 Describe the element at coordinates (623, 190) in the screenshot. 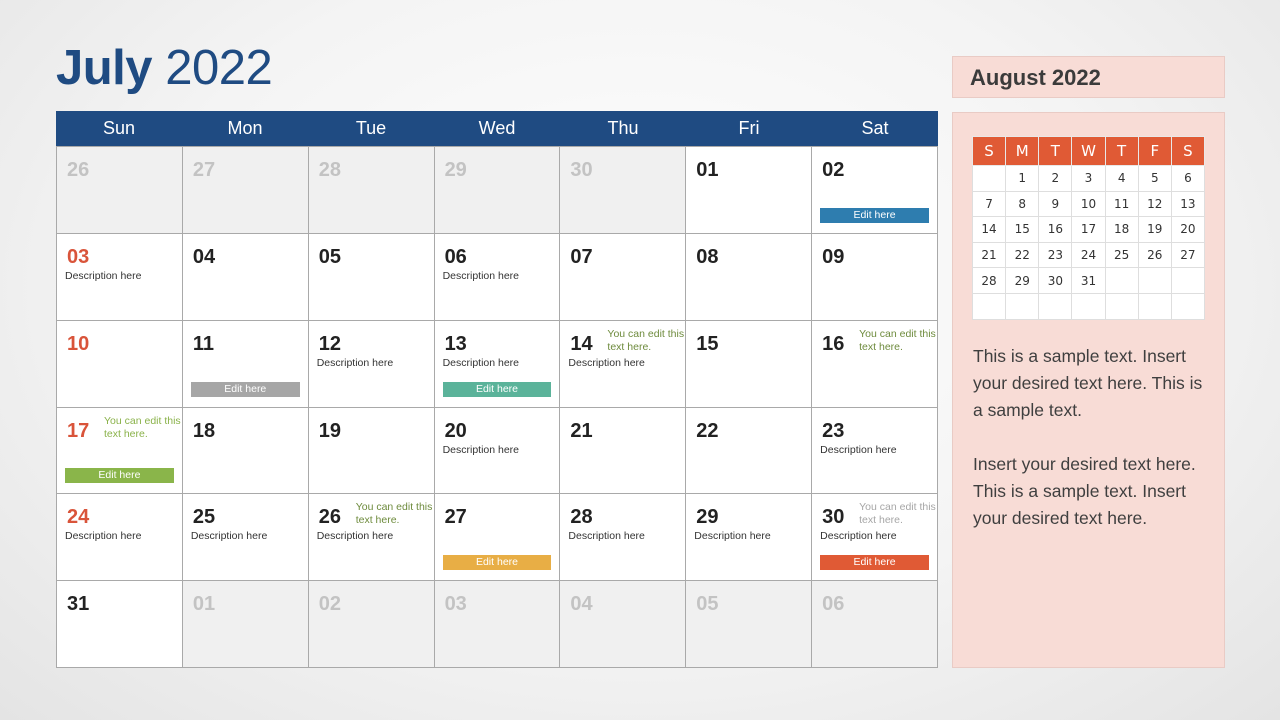

I see `calendar-cell-other-month: 30` at that location.